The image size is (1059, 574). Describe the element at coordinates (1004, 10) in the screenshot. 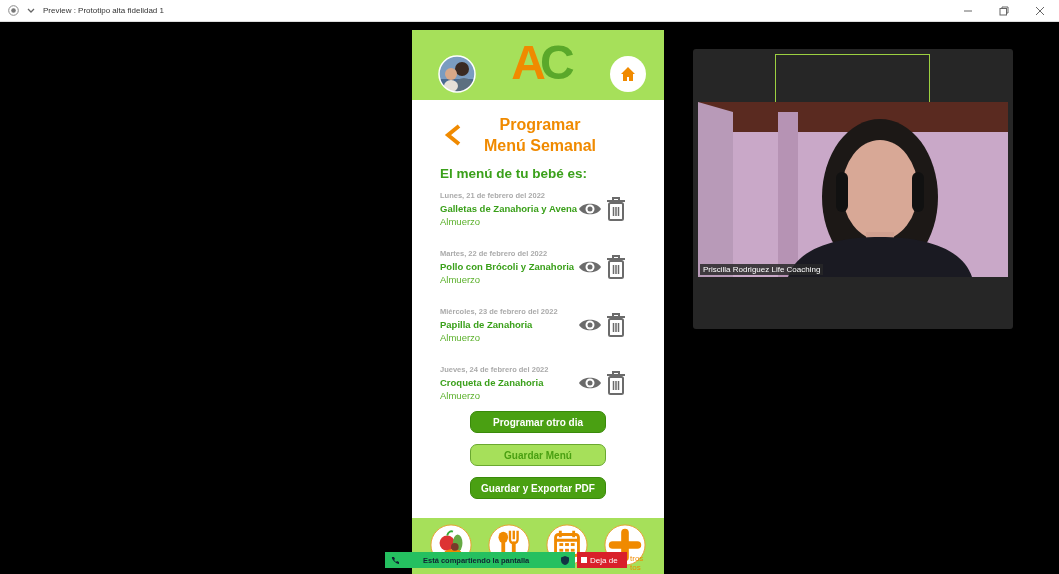

I see `restore-icon` at that location.